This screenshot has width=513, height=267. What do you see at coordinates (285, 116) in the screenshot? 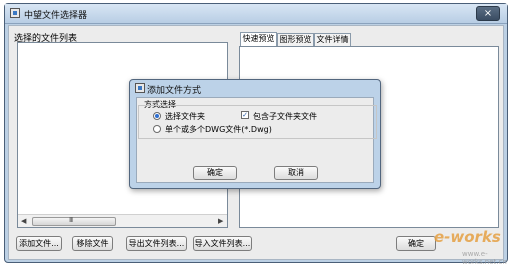
I see `include-subfolders-label: 包含子文件夹文件` at bounding box center [285, 116].